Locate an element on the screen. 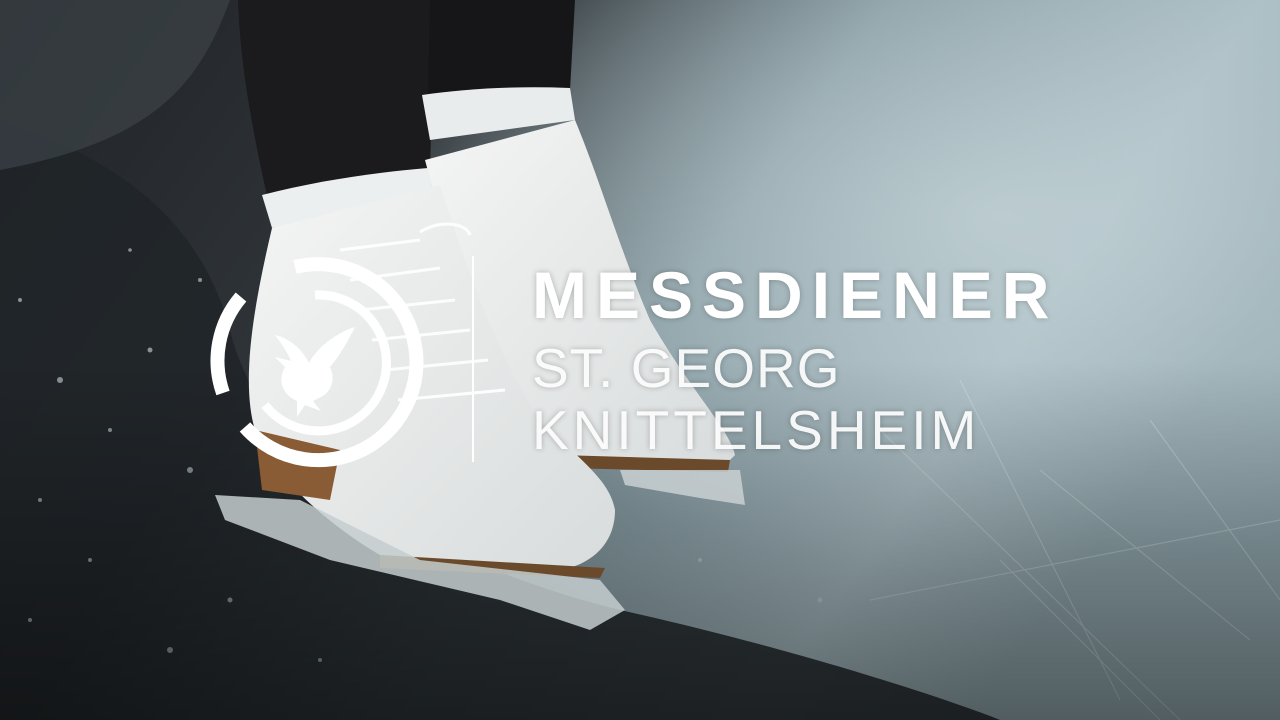  dove-in-circle-icon is located at coordinates (317, 362).